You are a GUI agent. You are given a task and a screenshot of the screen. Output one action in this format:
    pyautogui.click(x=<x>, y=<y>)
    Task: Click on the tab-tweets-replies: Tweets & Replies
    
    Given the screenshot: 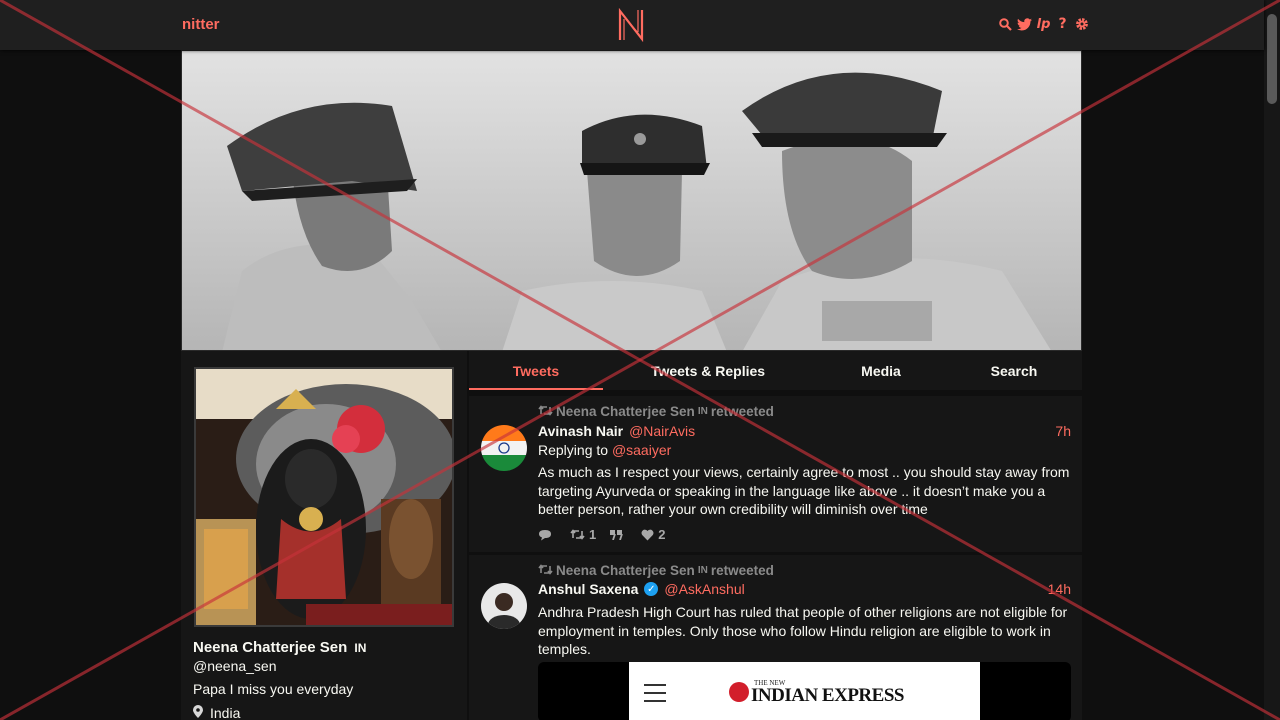 What is the action you would take?
    pyautogui.click(x=708, y=371)
    